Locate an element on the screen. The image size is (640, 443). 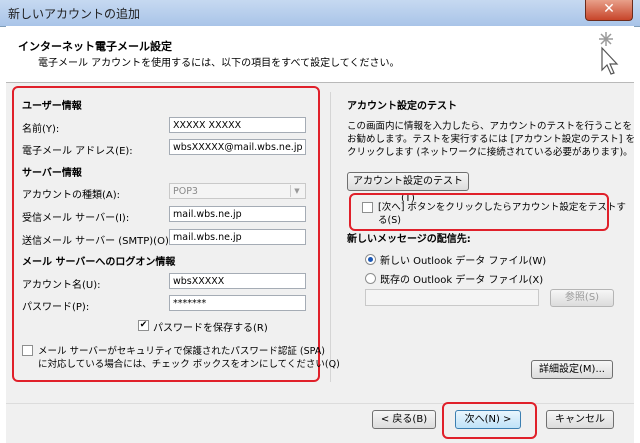
wizard-sparkle-icon is located at coordinates (609, 53).